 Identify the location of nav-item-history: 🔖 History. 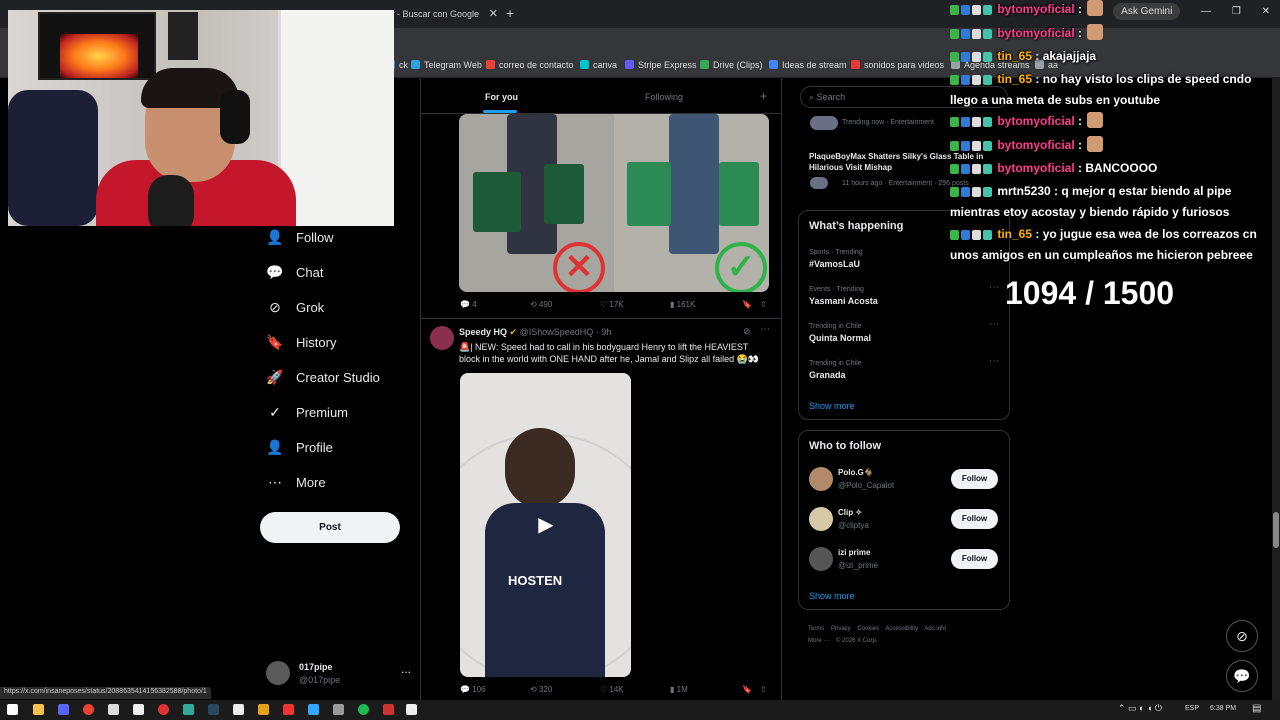
(301, 342).